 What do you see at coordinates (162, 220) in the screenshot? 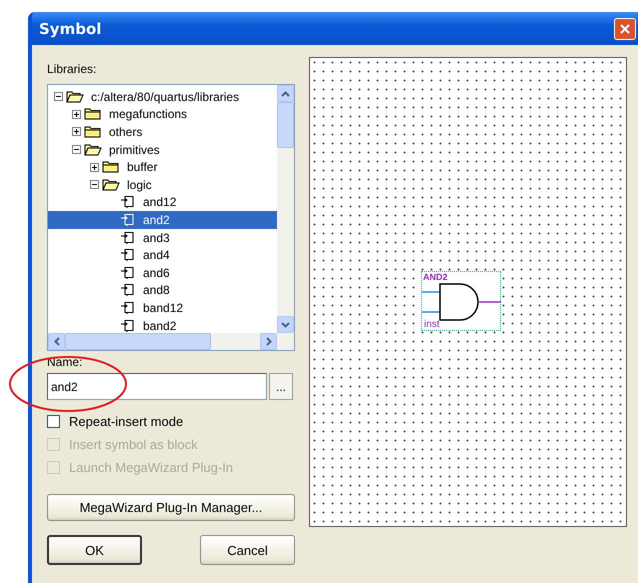
I see `tree-item: and2` at bounding box center [162, 220].